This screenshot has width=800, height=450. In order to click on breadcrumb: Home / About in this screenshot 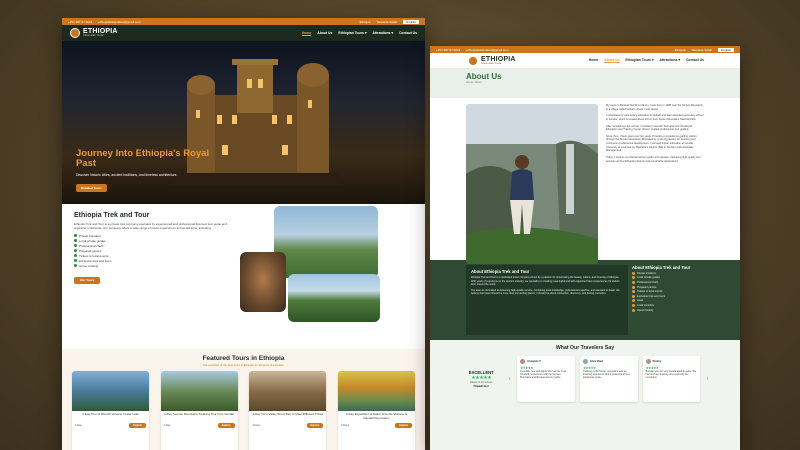, I will do `click(585, 82)`.